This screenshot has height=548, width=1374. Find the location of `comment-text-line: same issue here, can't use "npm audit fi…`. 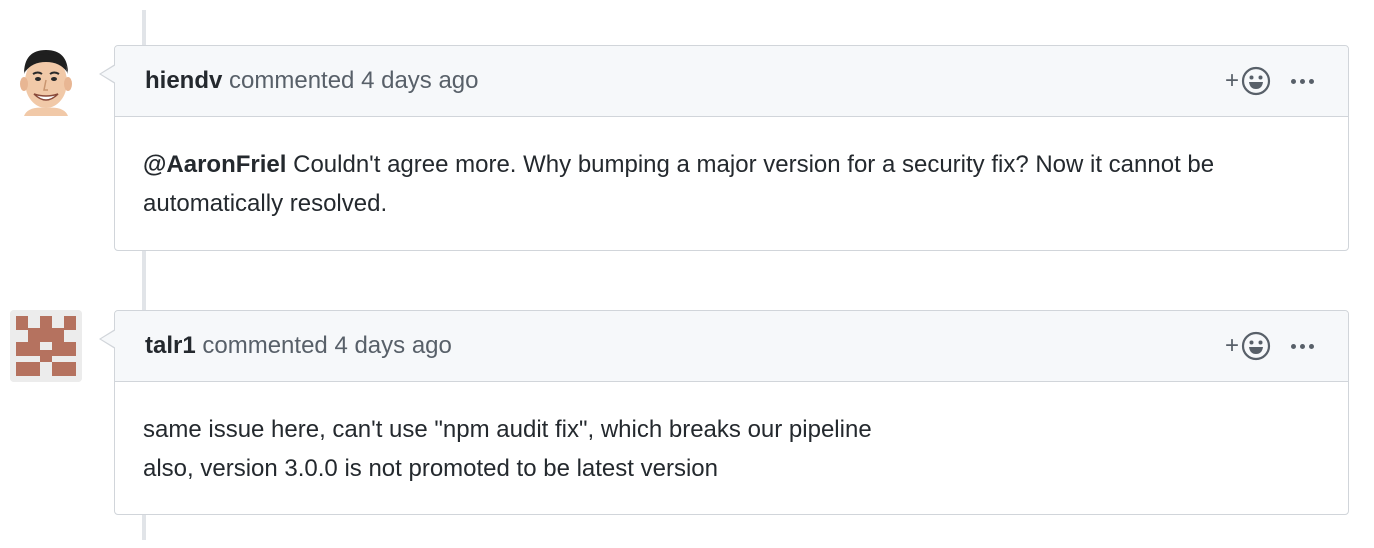

comment-text-line: same issue here, can't use "npm audit fi… is located at coordinates (507, 429).